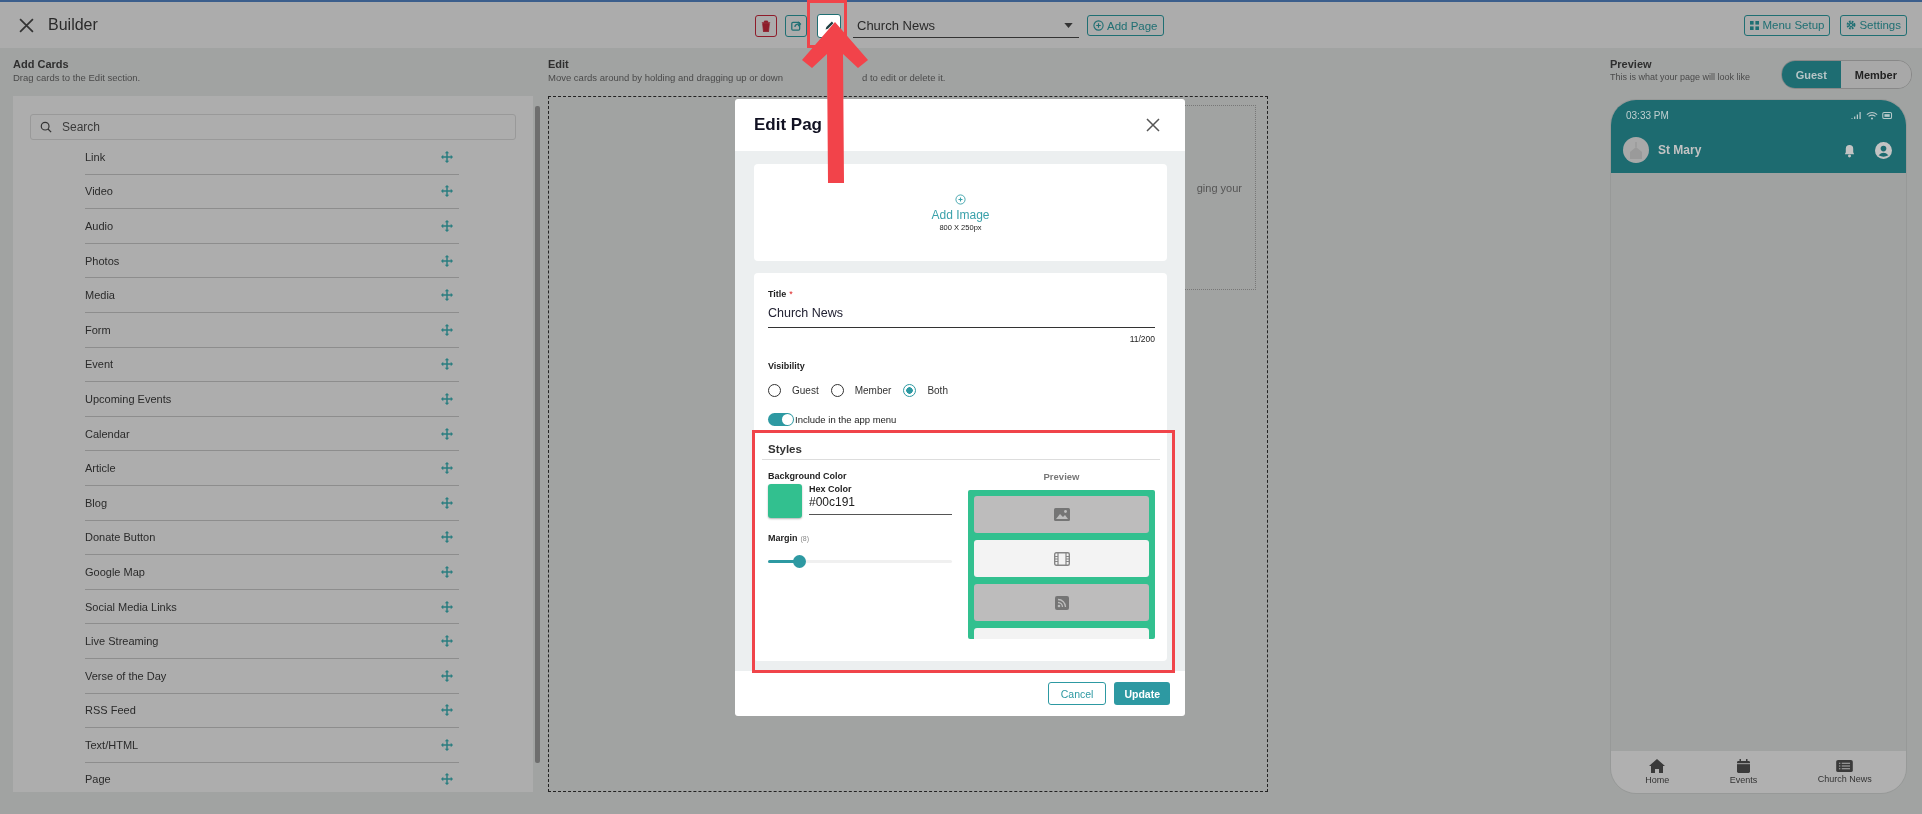 This screenshot has height=814, width=1922. I want to click on pencil-icon, so click(829, 25).